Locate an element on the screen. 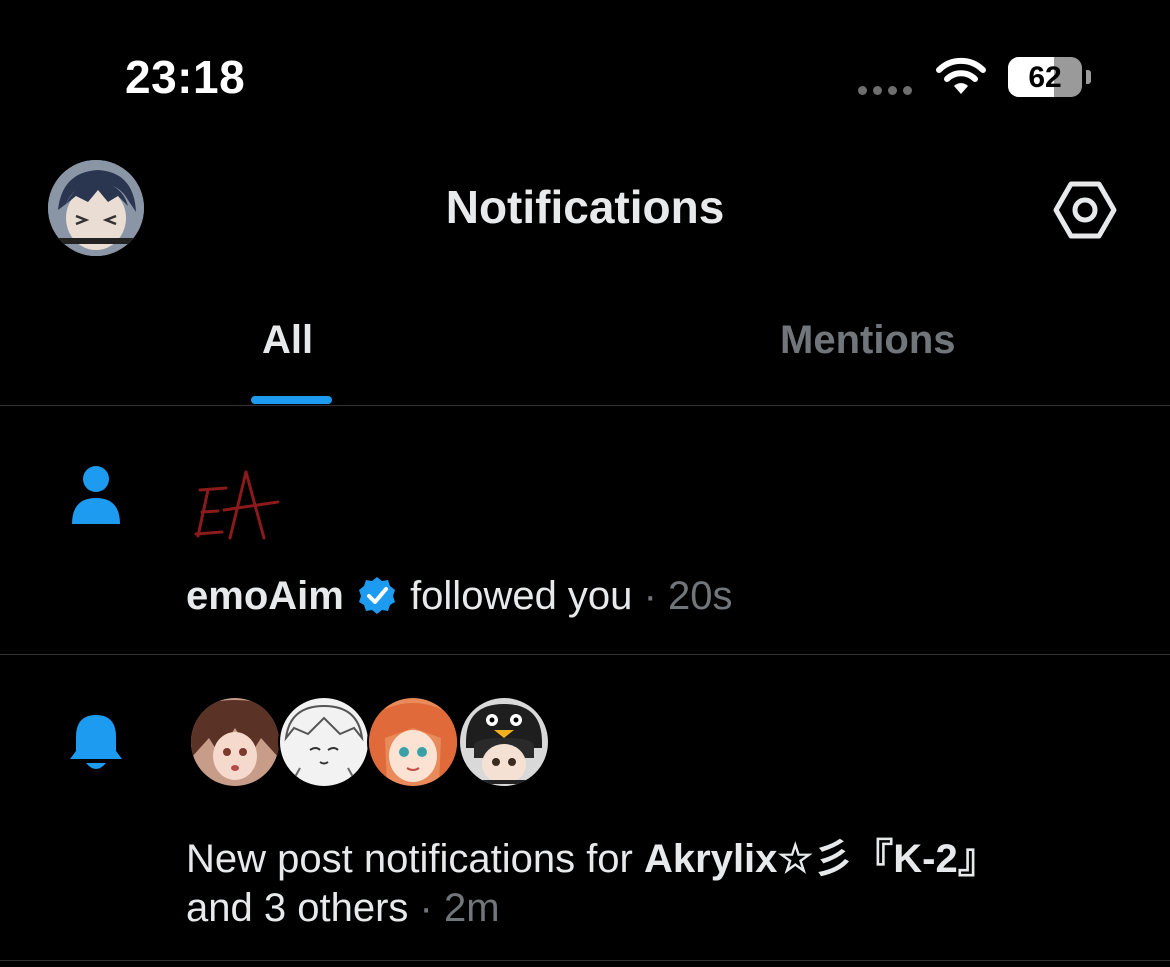  notification-time: 2m is located at coordinates (471, 908).